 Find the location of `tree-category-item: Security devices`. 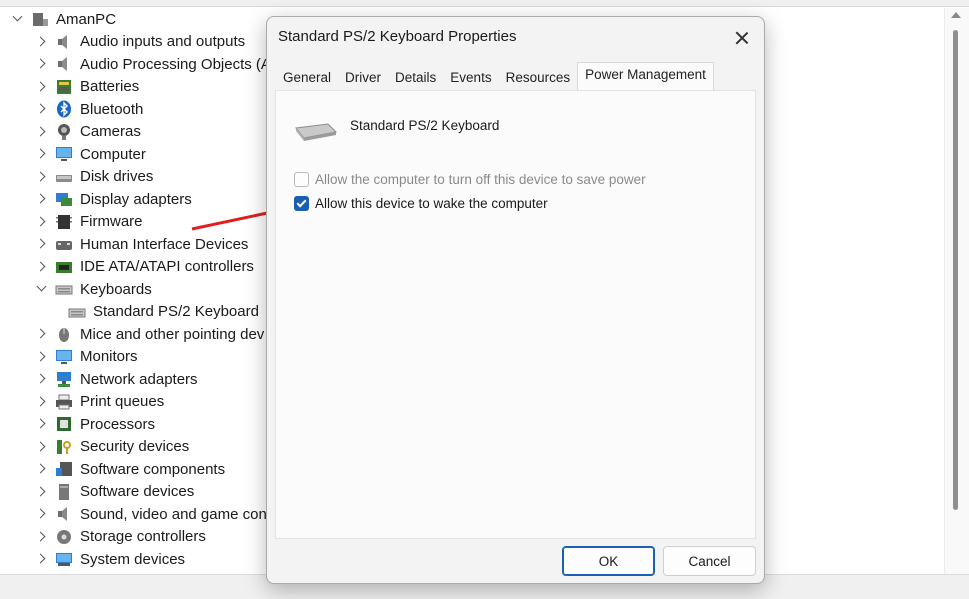

tree-category-item: Security devices is located at coordinates (112, 447).